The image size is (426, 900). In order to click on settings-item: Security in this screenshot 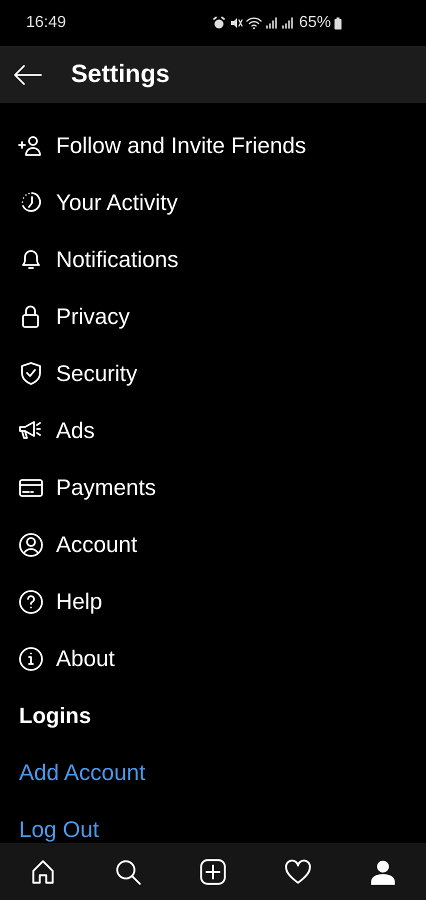, I will do `click(213, 373)`.